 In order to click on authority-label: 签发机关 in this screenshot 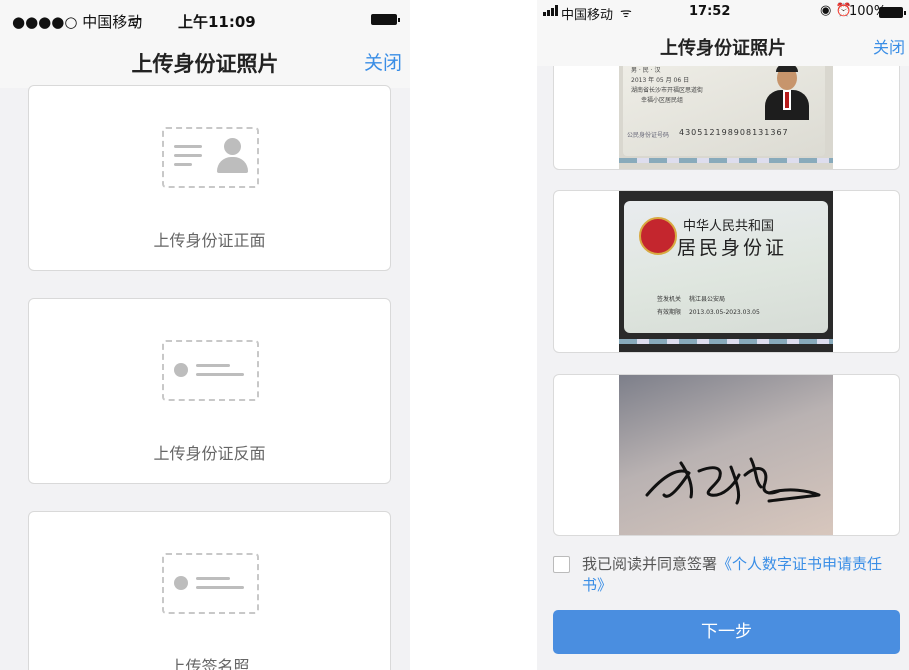, I will do `click(669, 299)`.